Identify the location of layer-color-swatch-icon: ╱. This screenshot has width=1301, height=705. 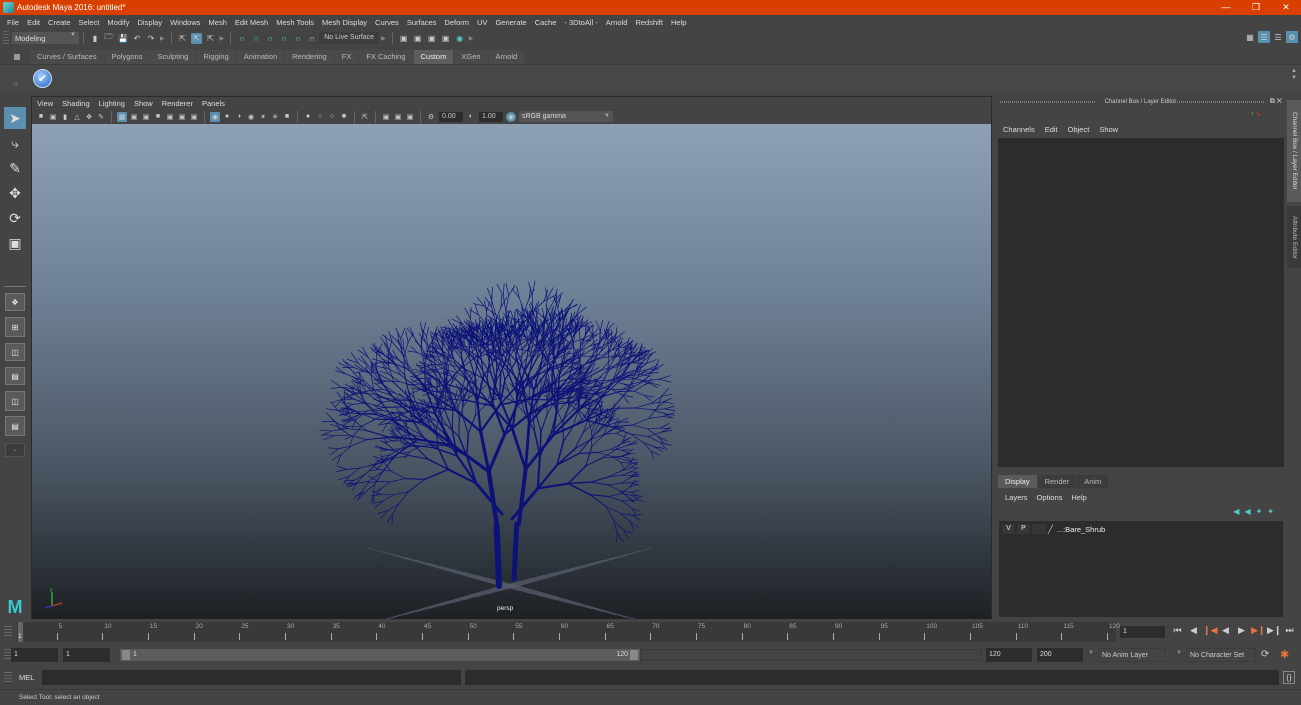
(1050, 529).